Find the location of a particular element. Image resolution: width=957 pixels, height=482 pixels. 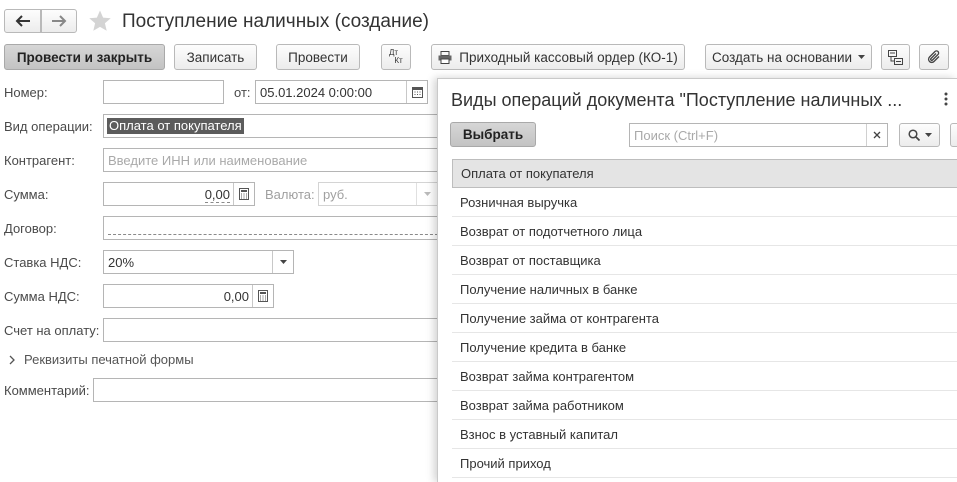

forward-button is located at coordinates (59, 21).